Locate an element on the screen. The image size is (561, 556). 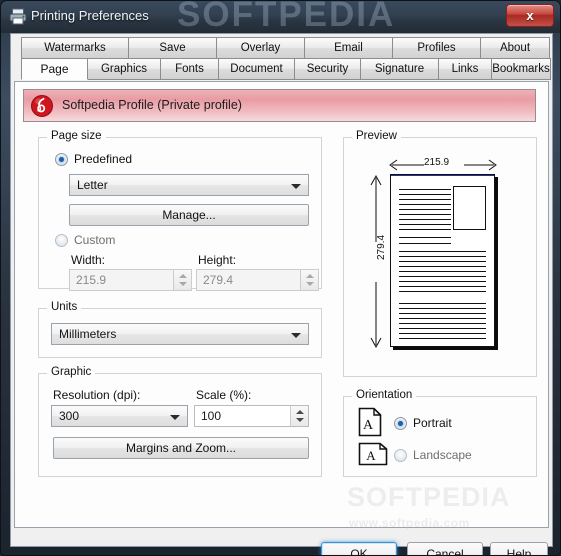
tab-document: Document is located at coordinates (256, 69).